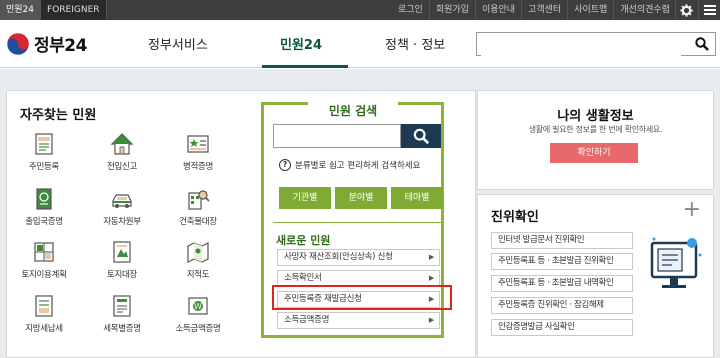 This screenshot has width=720, height=358. I want to click on verification-item: 주민등록증 진위확인 · 잠김해제, so click(562, 305).